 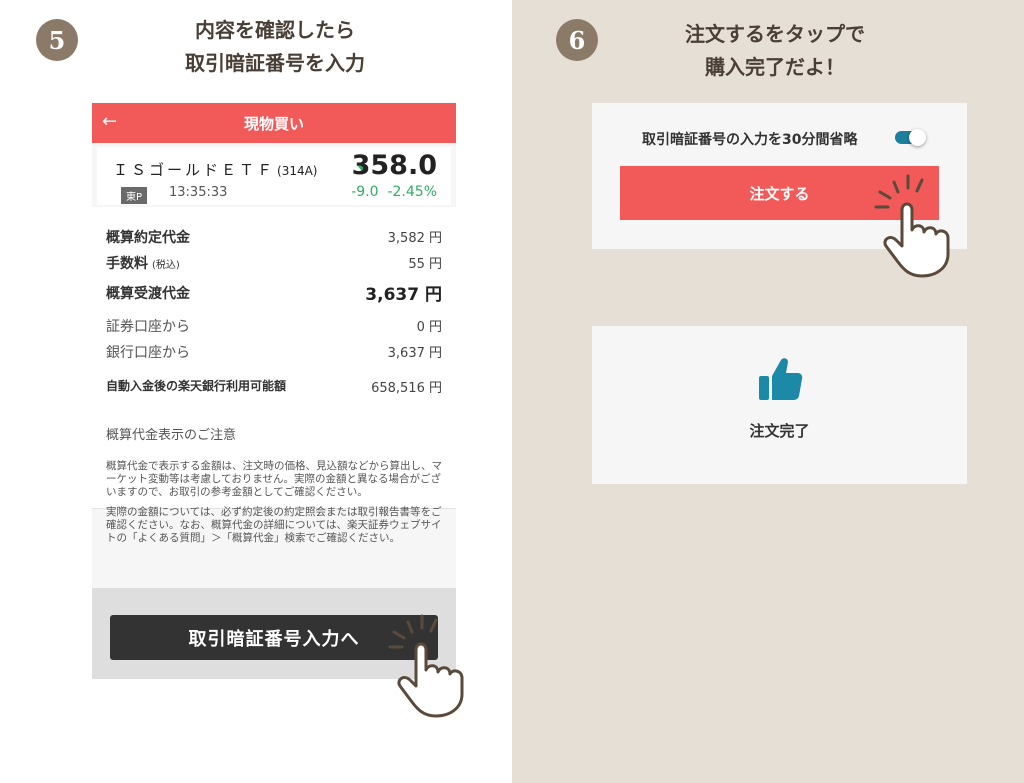 I want to click on stock-price: 358.0, so click(x=394, y=165).